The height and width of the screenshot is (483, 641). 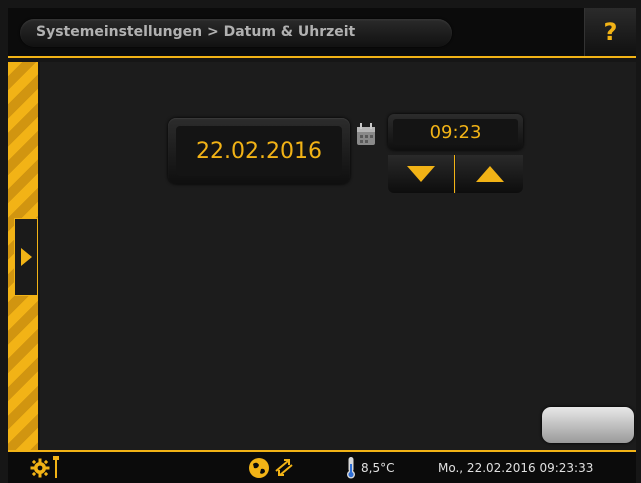 What do you see at coordinates (196, 32) in the screenshot?
I see `page-title: Systemeinstellungen > Datum & Uhrzeit` at bounding box center [196, 32].